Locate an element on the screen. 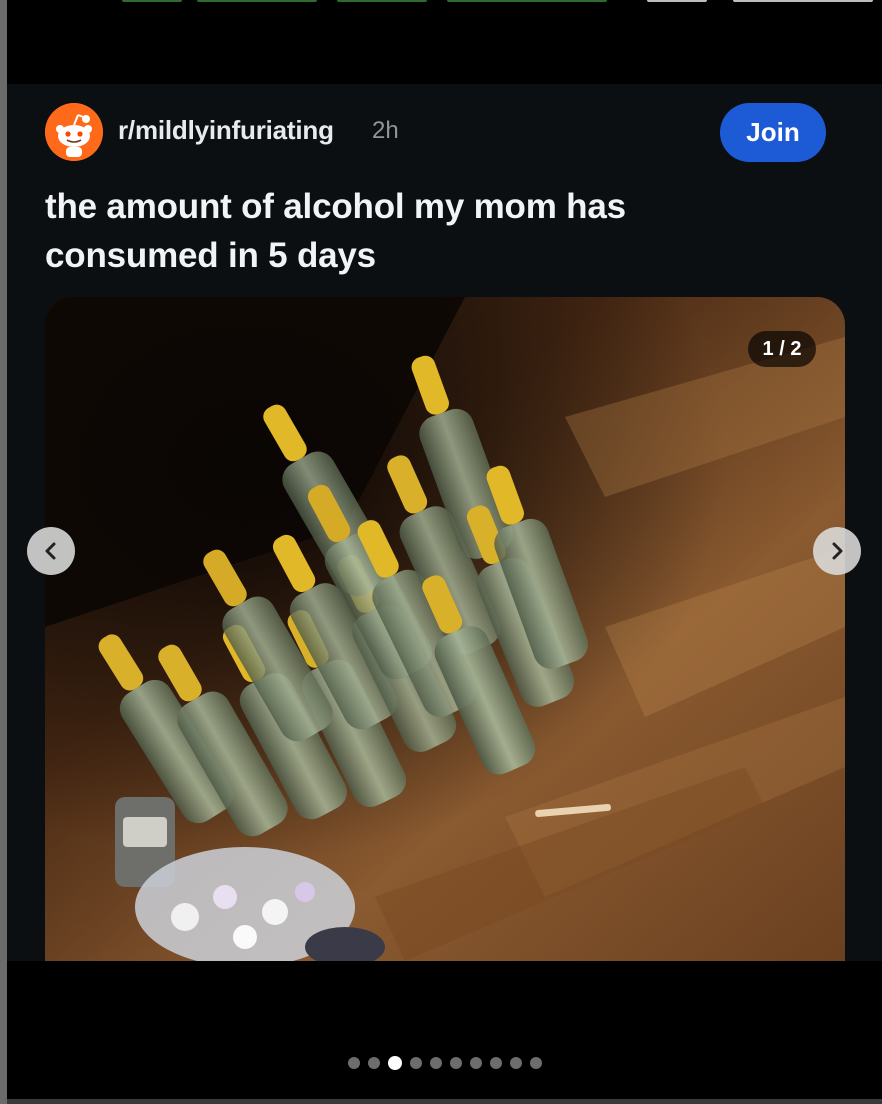  reddit-snoo-icon is located at coordinates (74, 132).